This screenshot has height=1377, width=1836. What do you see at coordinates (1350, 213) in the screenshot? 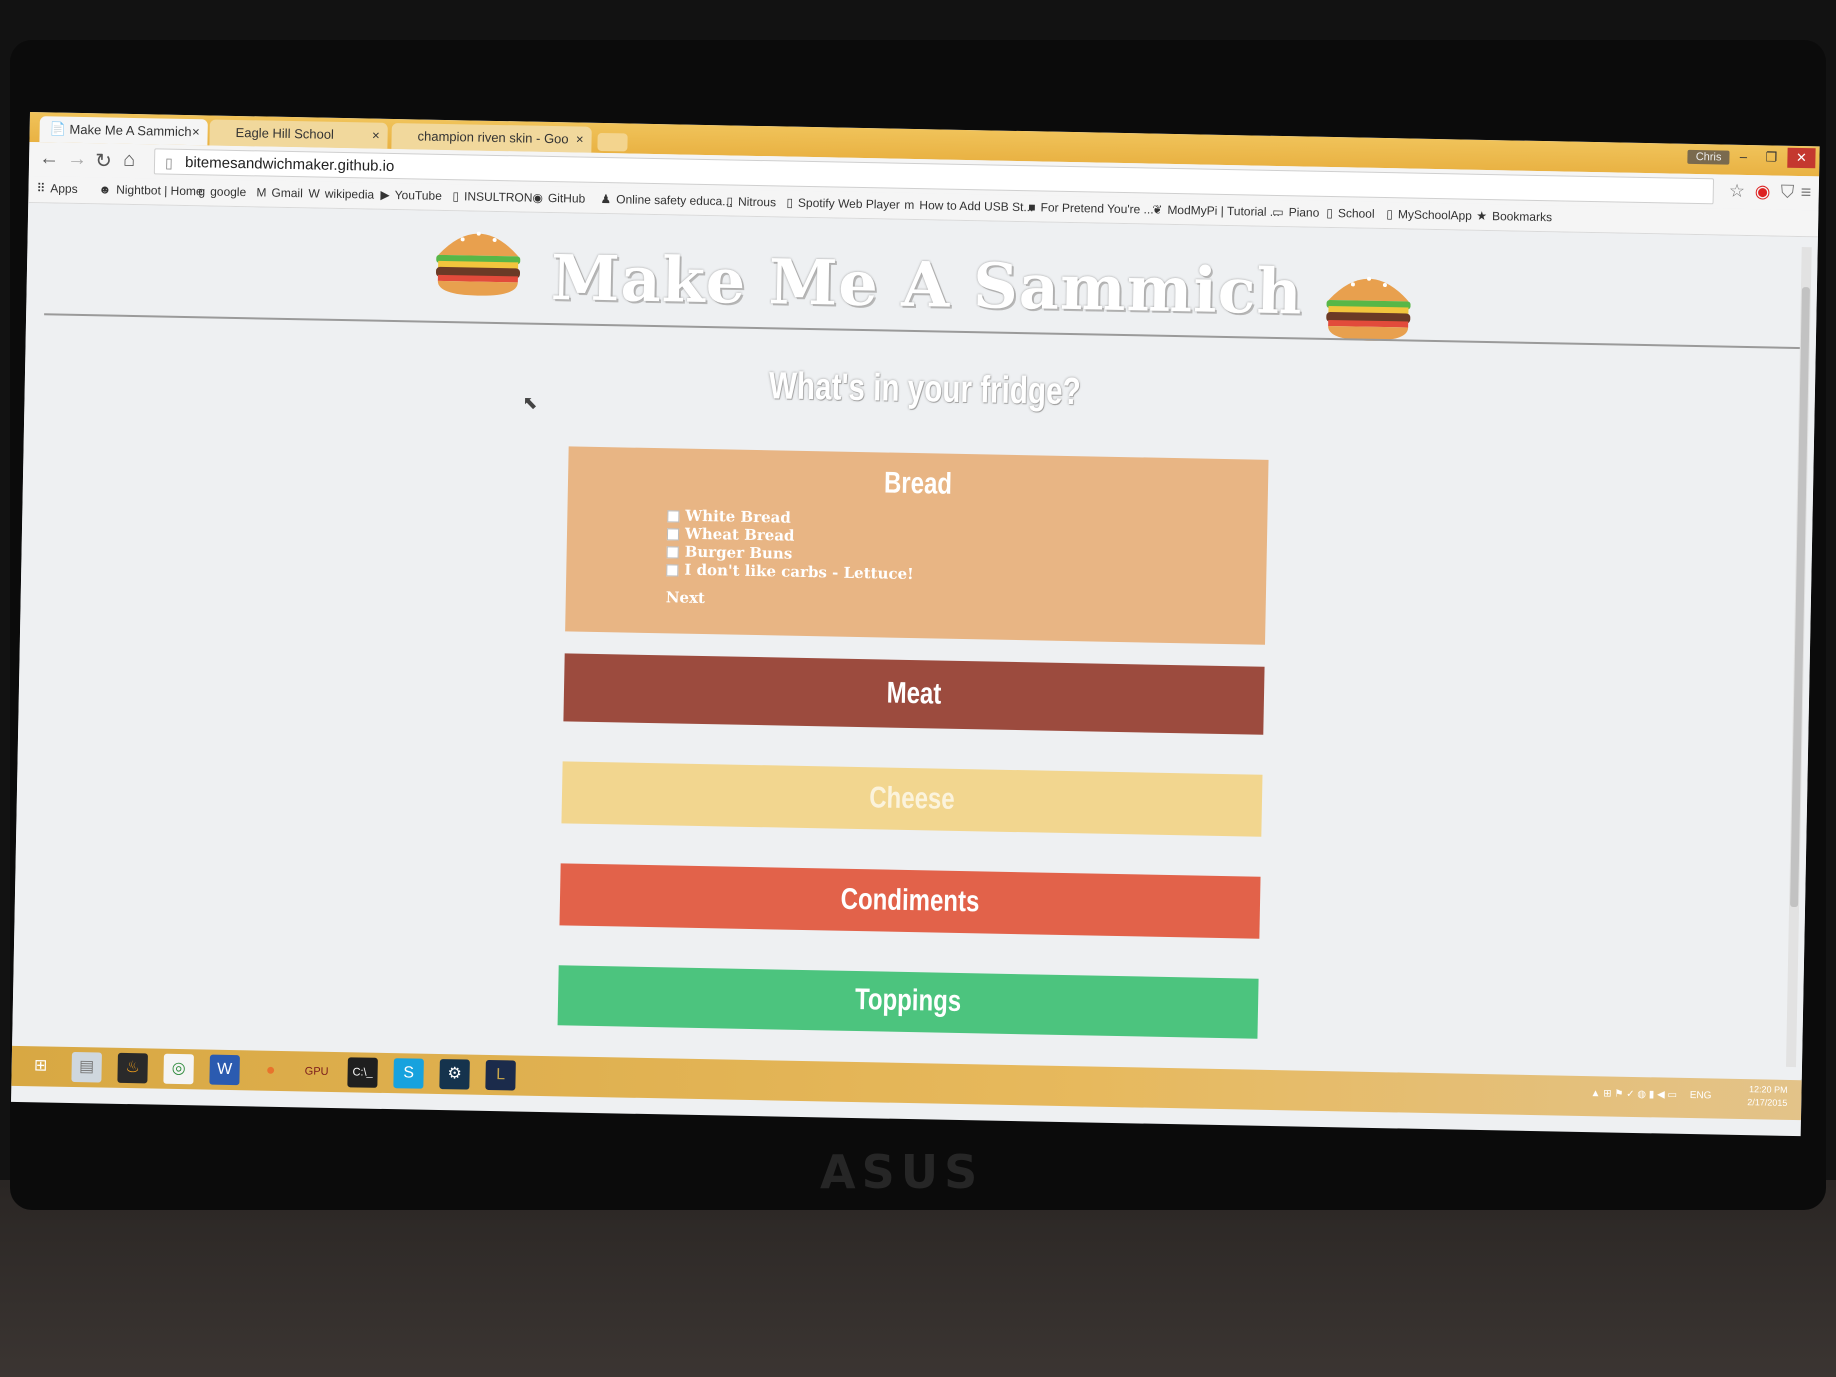
I see `bookmark-school: ▯ School` at bounding box center [1350, 213].